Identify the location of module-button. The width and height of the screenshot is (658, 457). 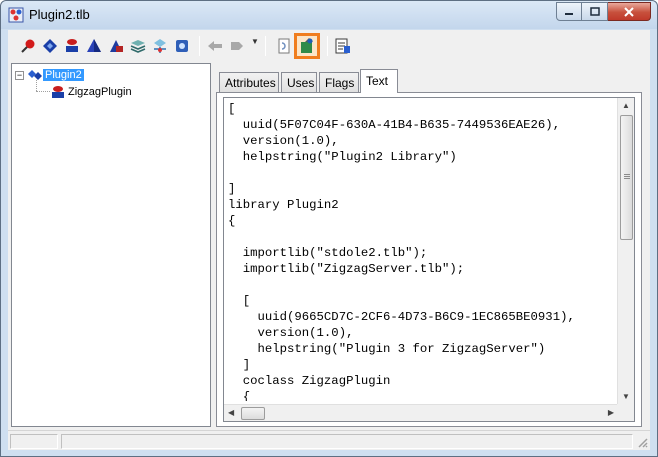
(116, 46).